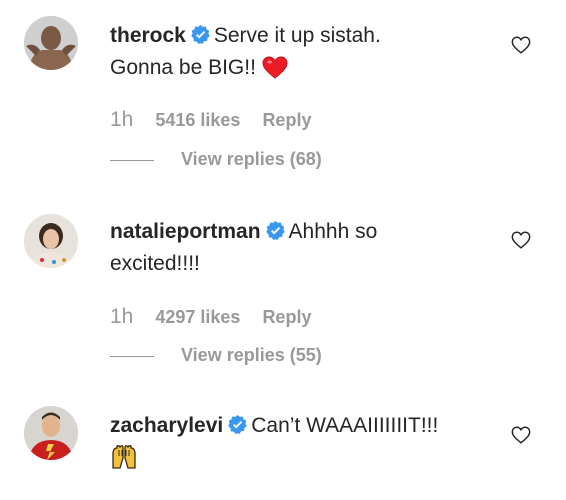  I want to click on comment-meta: 1h 5416 likes Reply, so click(210, 120).